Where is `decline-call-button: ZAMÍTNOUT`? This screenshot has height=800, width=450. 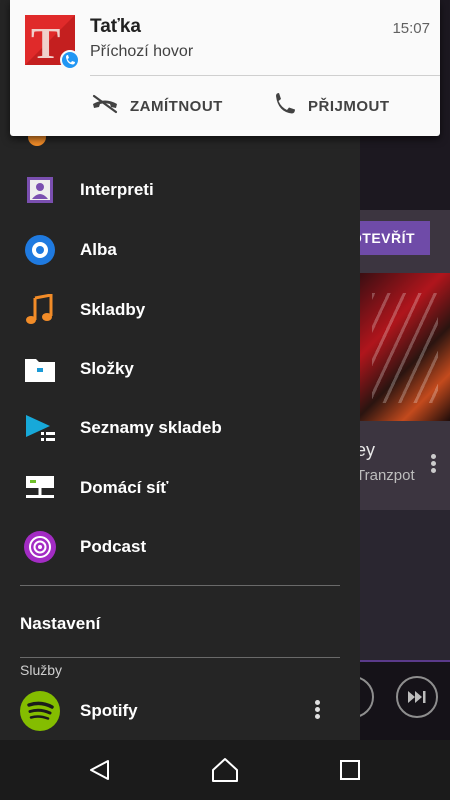 decline-call-button: ZAMÍTNOUT is located at coordinates (156, 106).